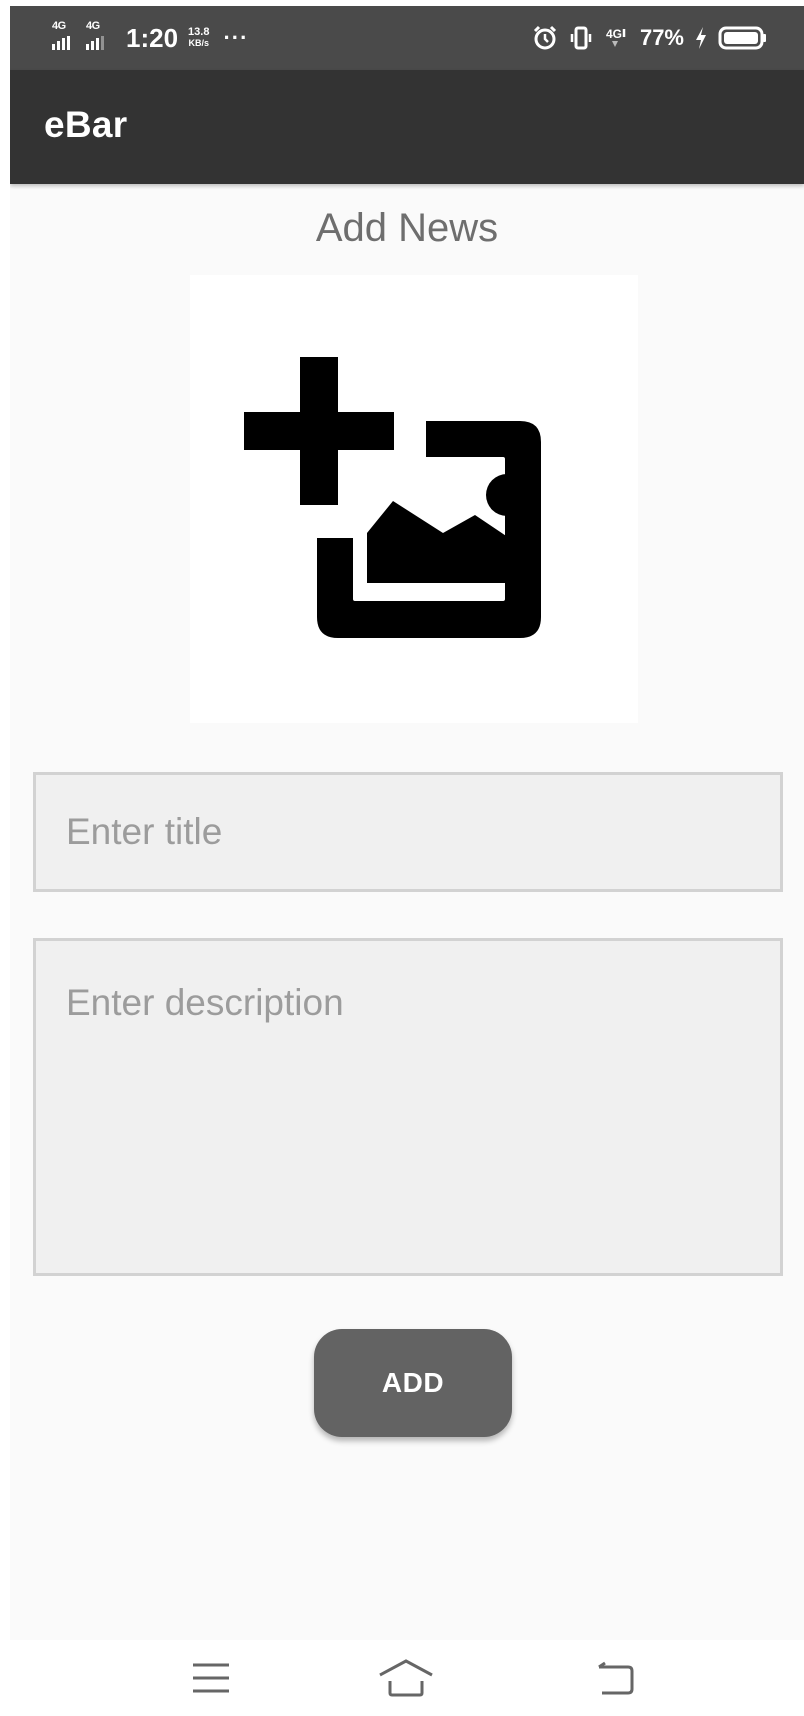 Image resolution: width=804 pixels, height=1716 pixels. I want to click on status-bar: 4G 4G 1:20 13.8 KB/s ··· 4G 77%, so click(407, 38).